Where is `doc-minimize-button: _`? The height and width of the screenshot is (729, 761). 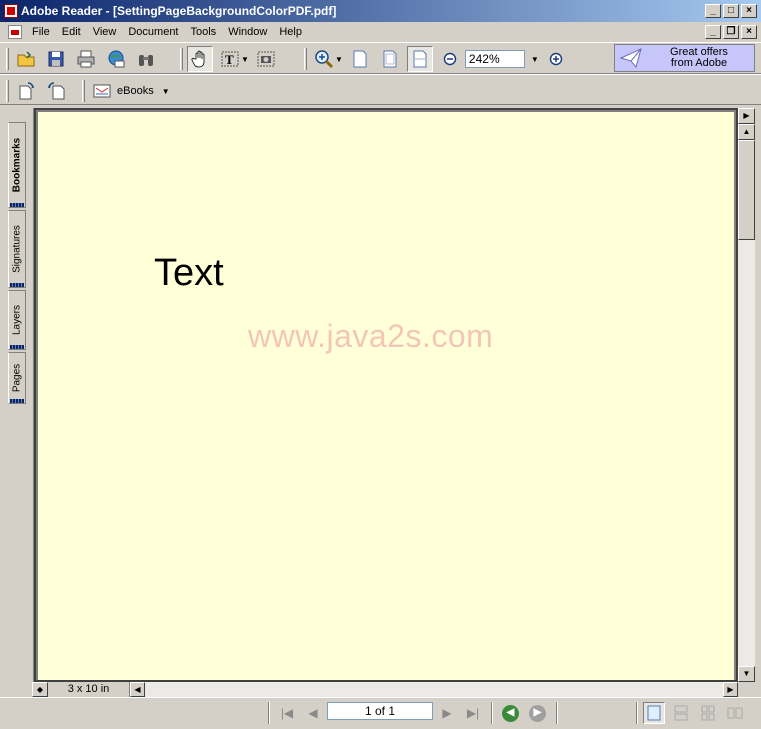 doc-minimize-button: _ is located at coordinates (713, 32).